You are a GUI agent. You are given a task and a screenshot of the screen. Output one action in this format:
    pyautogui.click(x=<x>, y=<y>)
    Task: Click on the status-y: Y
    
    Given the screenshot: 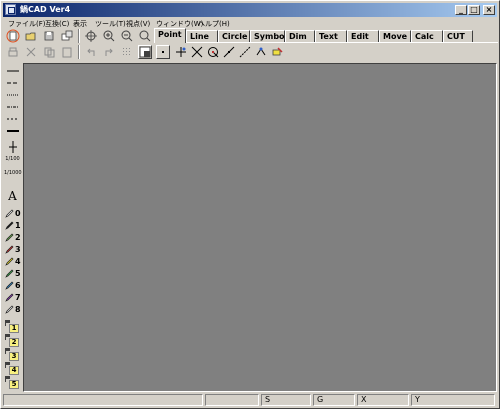 What is the action you would take?
    pyautogui.click(x=453, y=400)
    